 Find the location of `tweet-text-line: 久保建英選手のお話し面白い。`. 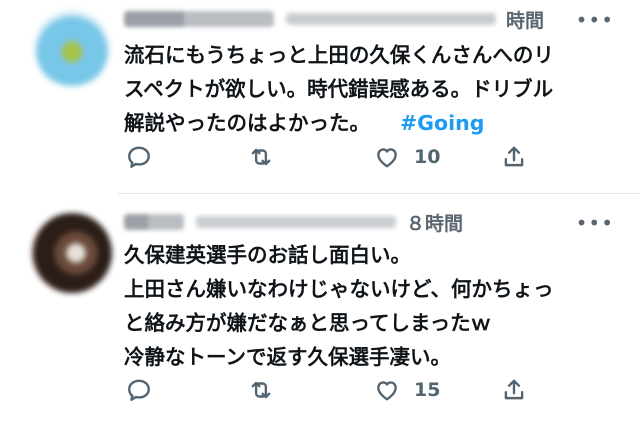

tweet-text-line: 久保建英選手のお話し面白い。 is located at coordinates (267, 255).